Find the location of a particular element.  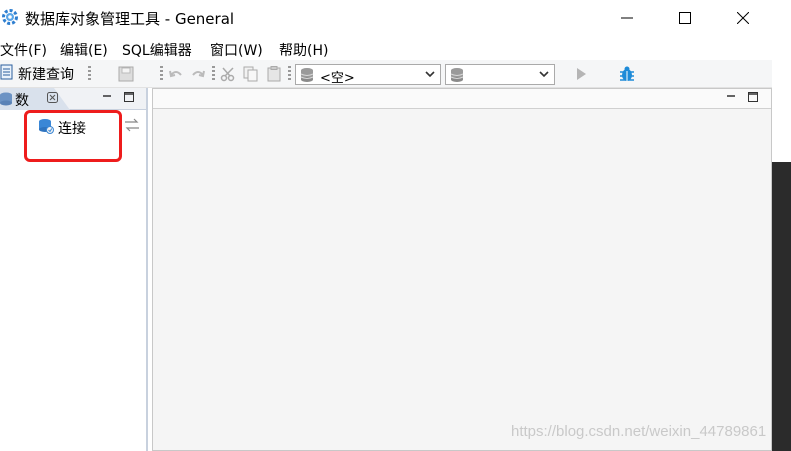

link-sync-icon is located at coordinates (132, 127).